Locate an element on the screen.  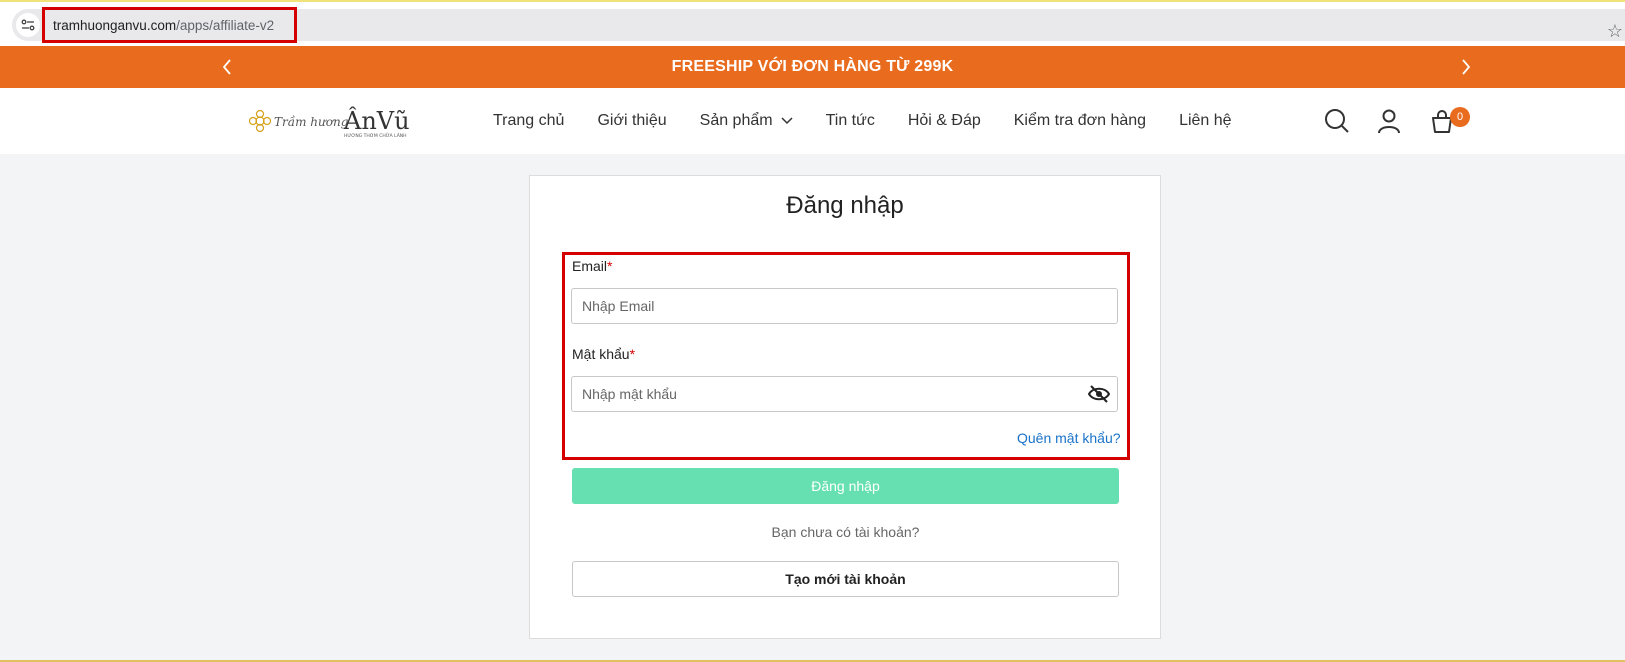
site-info-icon is located at coordinates (28, 25).